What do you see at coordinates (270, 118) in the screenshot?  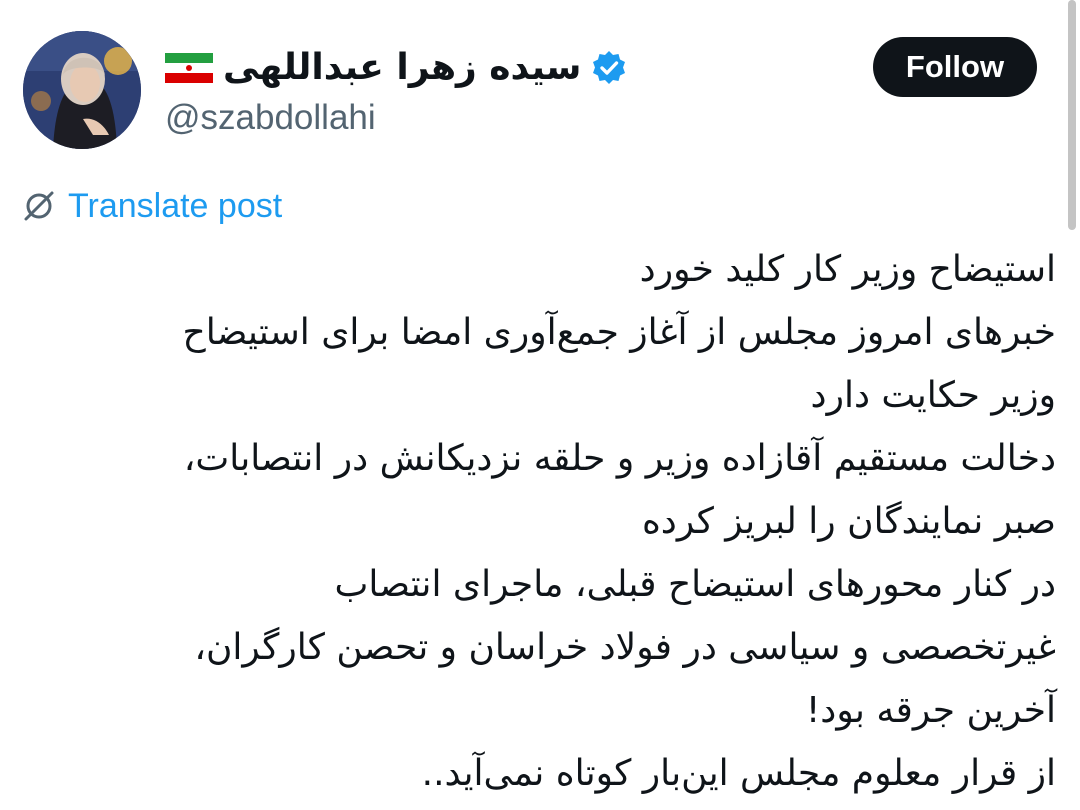 I see `author-handle: @szabdollahi` at bounding box center [270, 118].